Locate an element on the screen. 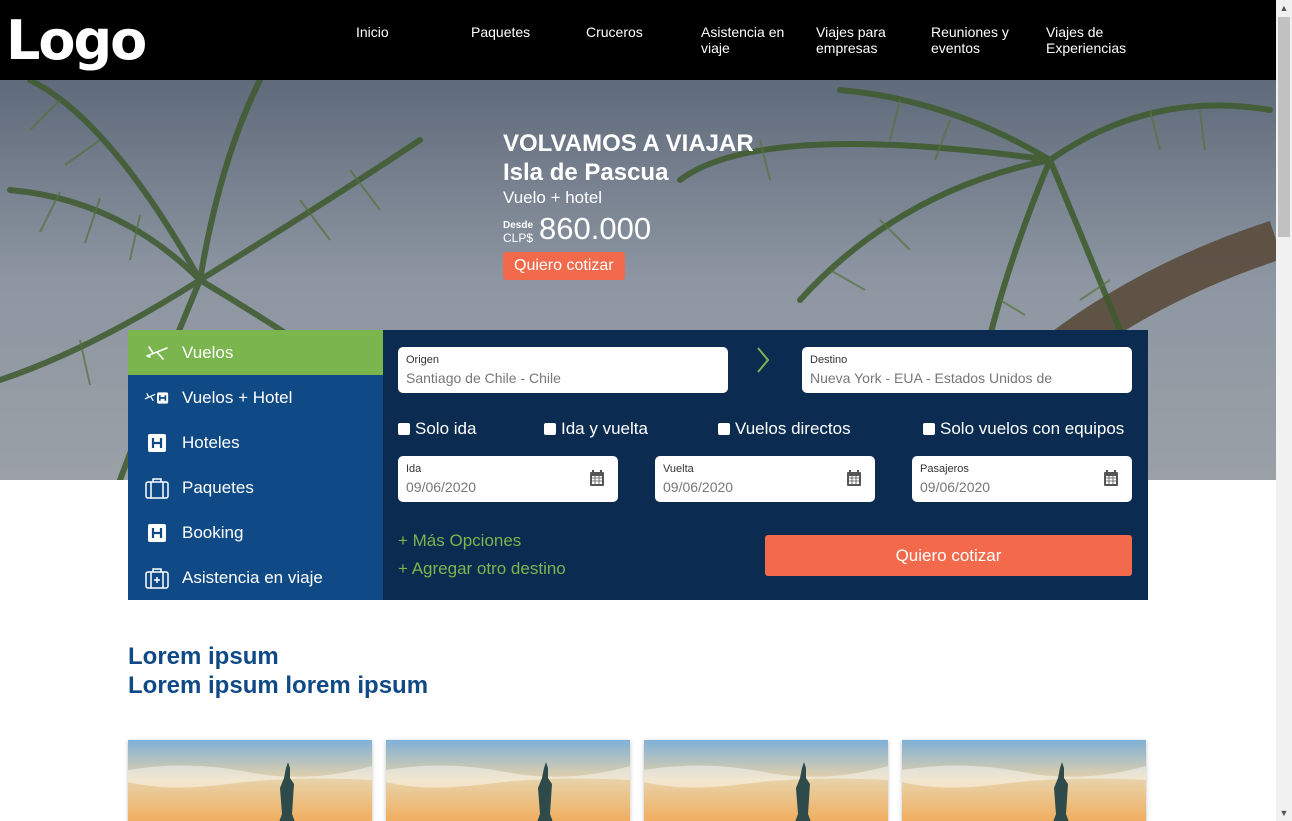 The image size is (1292, 821). option-vuelos-directos: Vuelos directos is located at coordinates (784, 429).